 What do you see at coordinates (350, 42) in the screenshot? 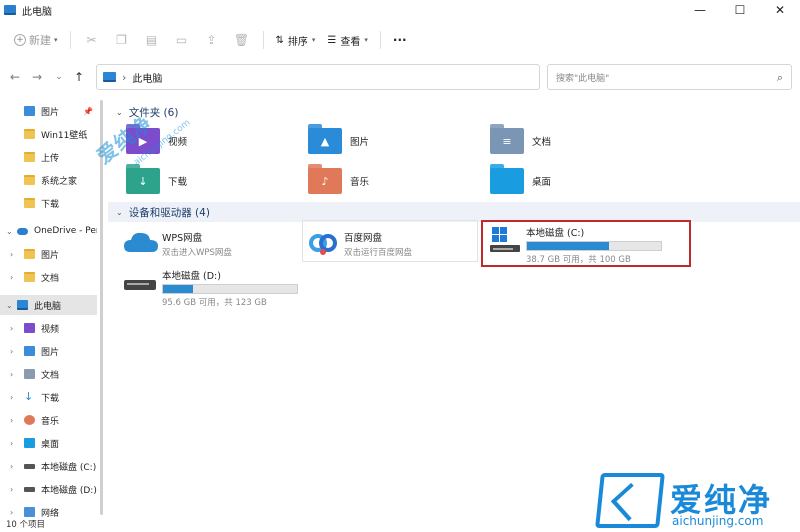
I see `view-label: 查看` at bounding box center [350, 42].